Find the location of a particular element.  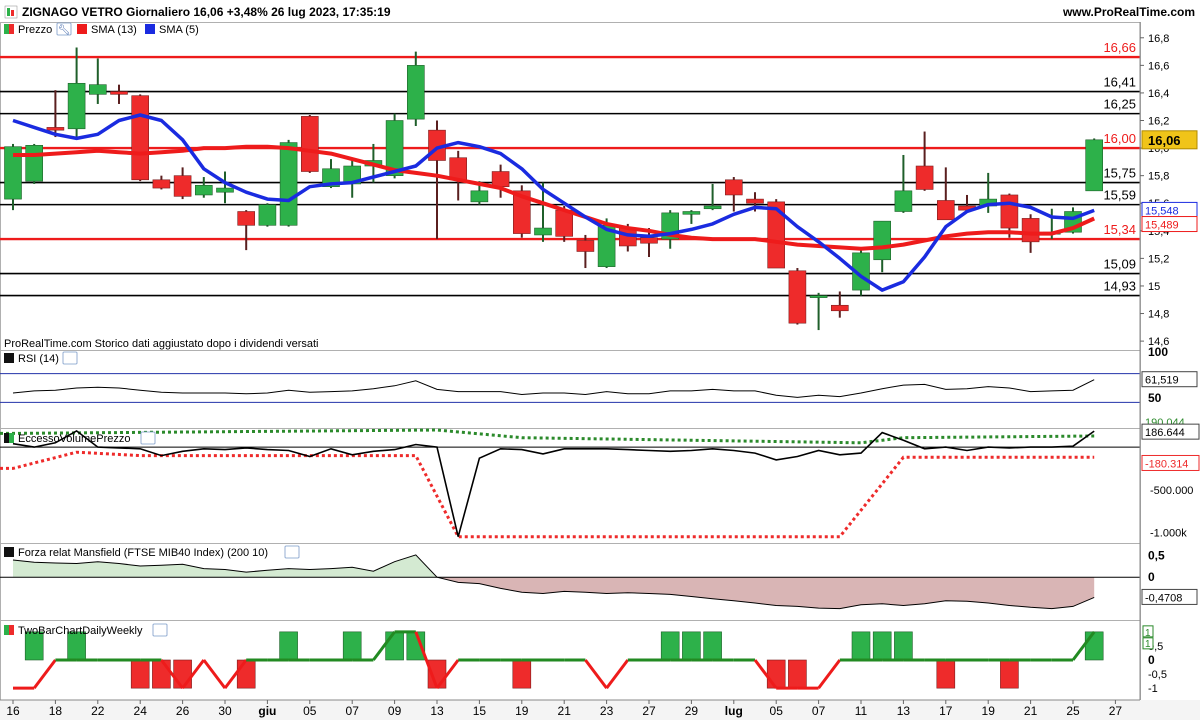

header-up-icon is located at coordinates (8, 12).